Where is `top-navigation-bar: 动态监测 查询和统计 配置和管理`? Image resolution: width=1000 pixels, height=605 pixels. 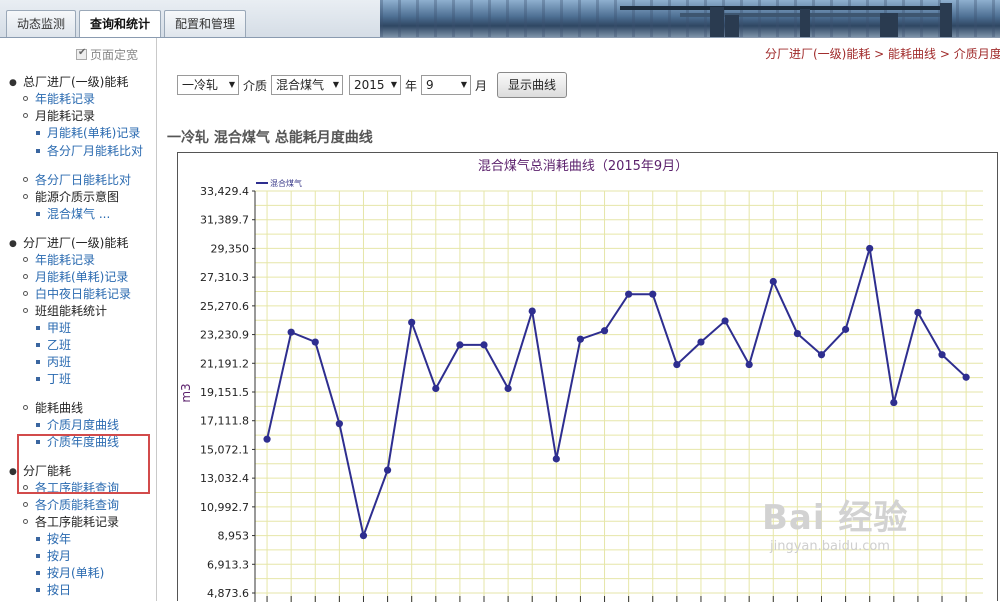 top-navigation-bar: 动态监测 查询和统计 配置和管理 is located at coordinates (500, 19).